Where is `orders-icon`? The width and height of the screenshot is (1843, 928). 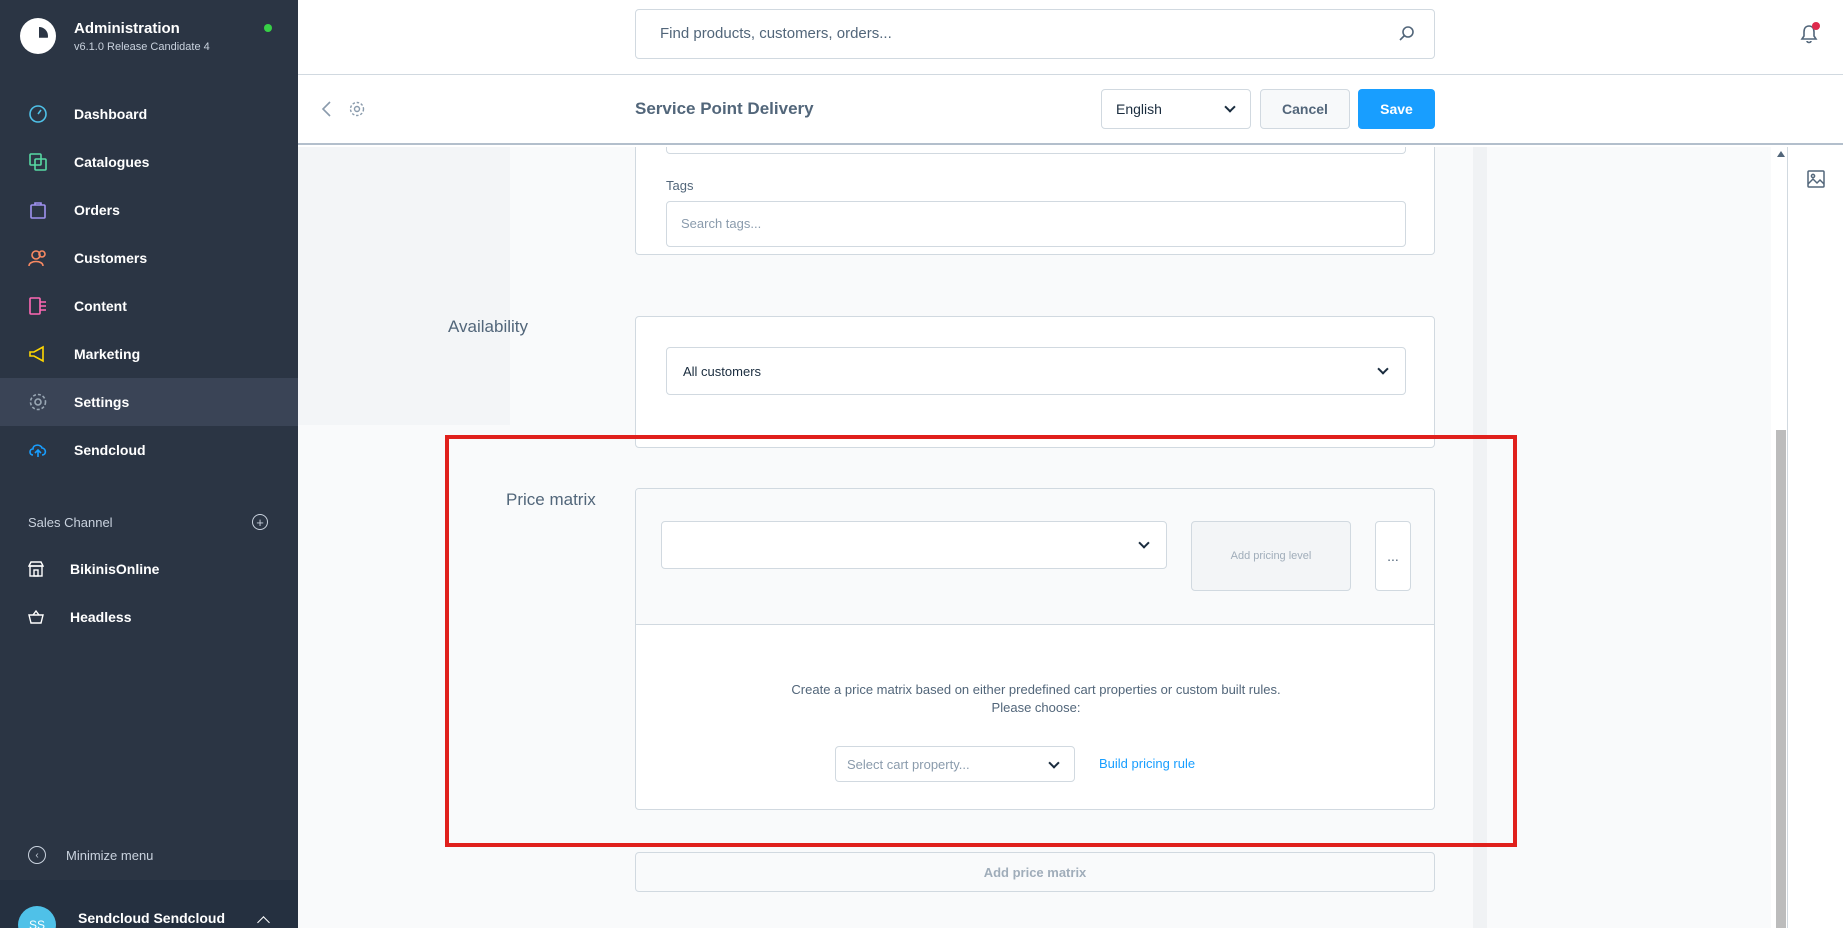
orders-icon is located at coordinates (38, 210).